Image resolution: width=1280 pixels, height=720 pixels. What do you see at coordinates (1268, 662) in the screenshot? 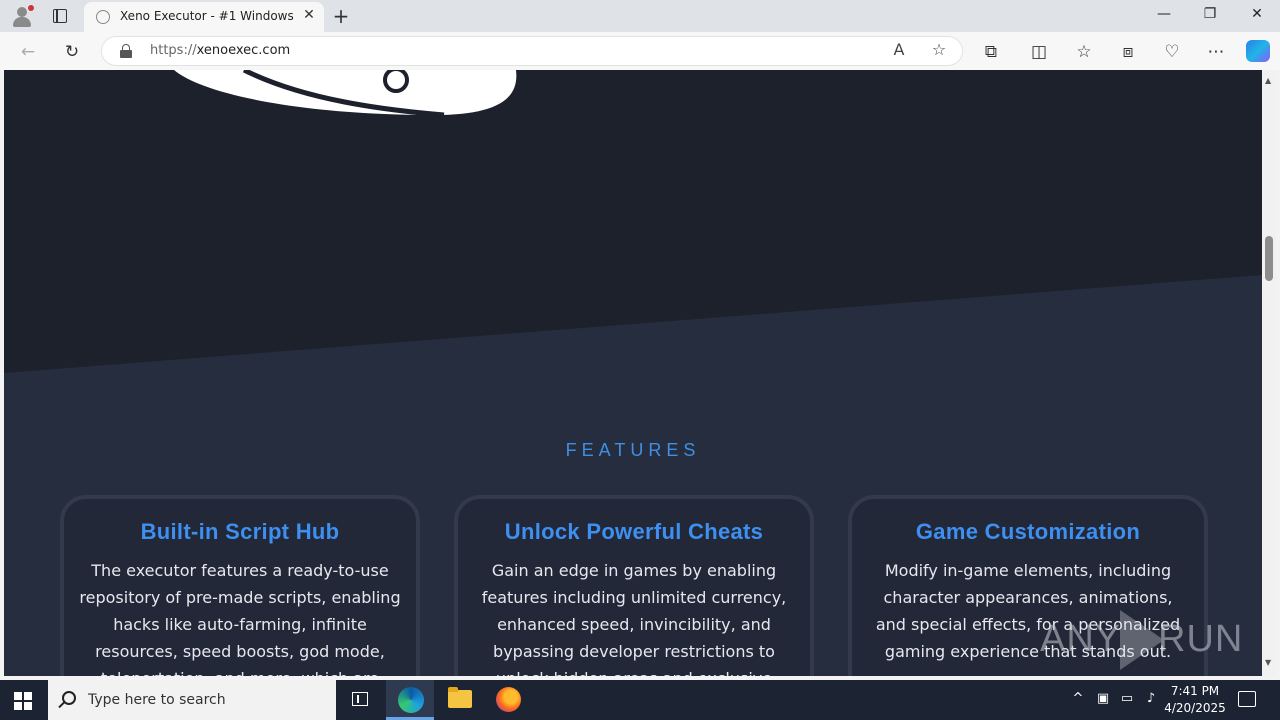
I see `scroll-down-icon: ▼` at bounding box center [1268, 662].